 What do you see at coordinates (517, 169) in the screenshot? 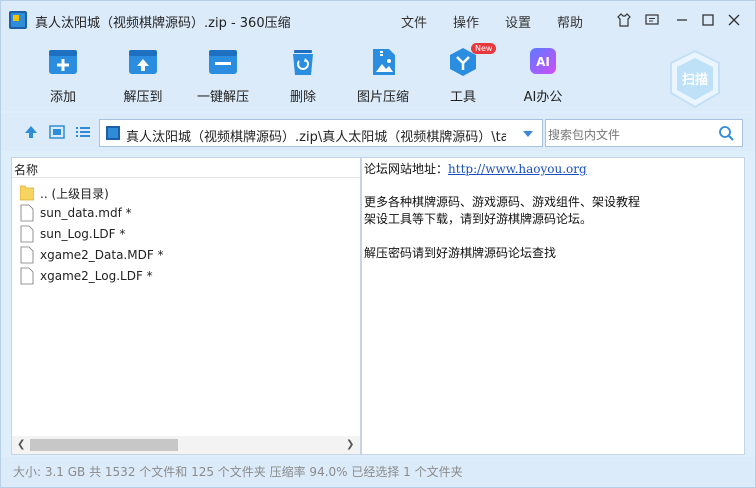
I see `forum-link: http://www.haoyou.org` at bounding box center [517, 169].